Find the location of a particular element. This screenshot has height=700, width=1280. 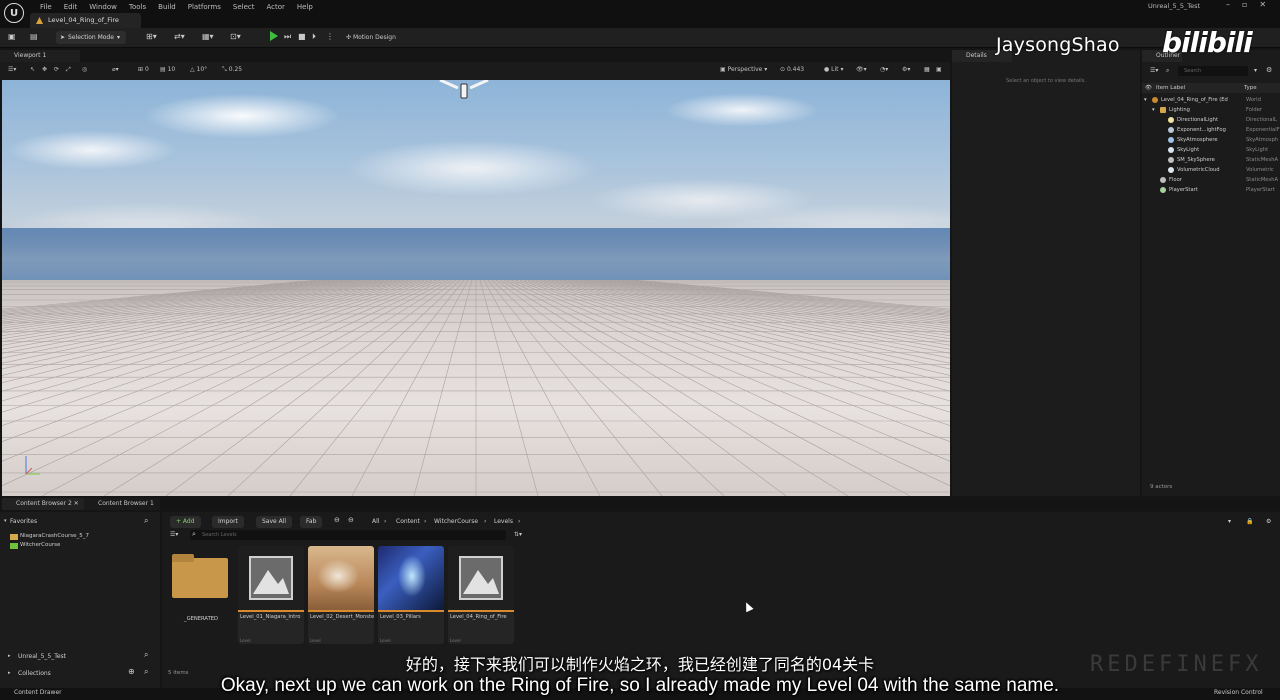

select-tool-icon: ↖ is located at coordinates (32, 69).